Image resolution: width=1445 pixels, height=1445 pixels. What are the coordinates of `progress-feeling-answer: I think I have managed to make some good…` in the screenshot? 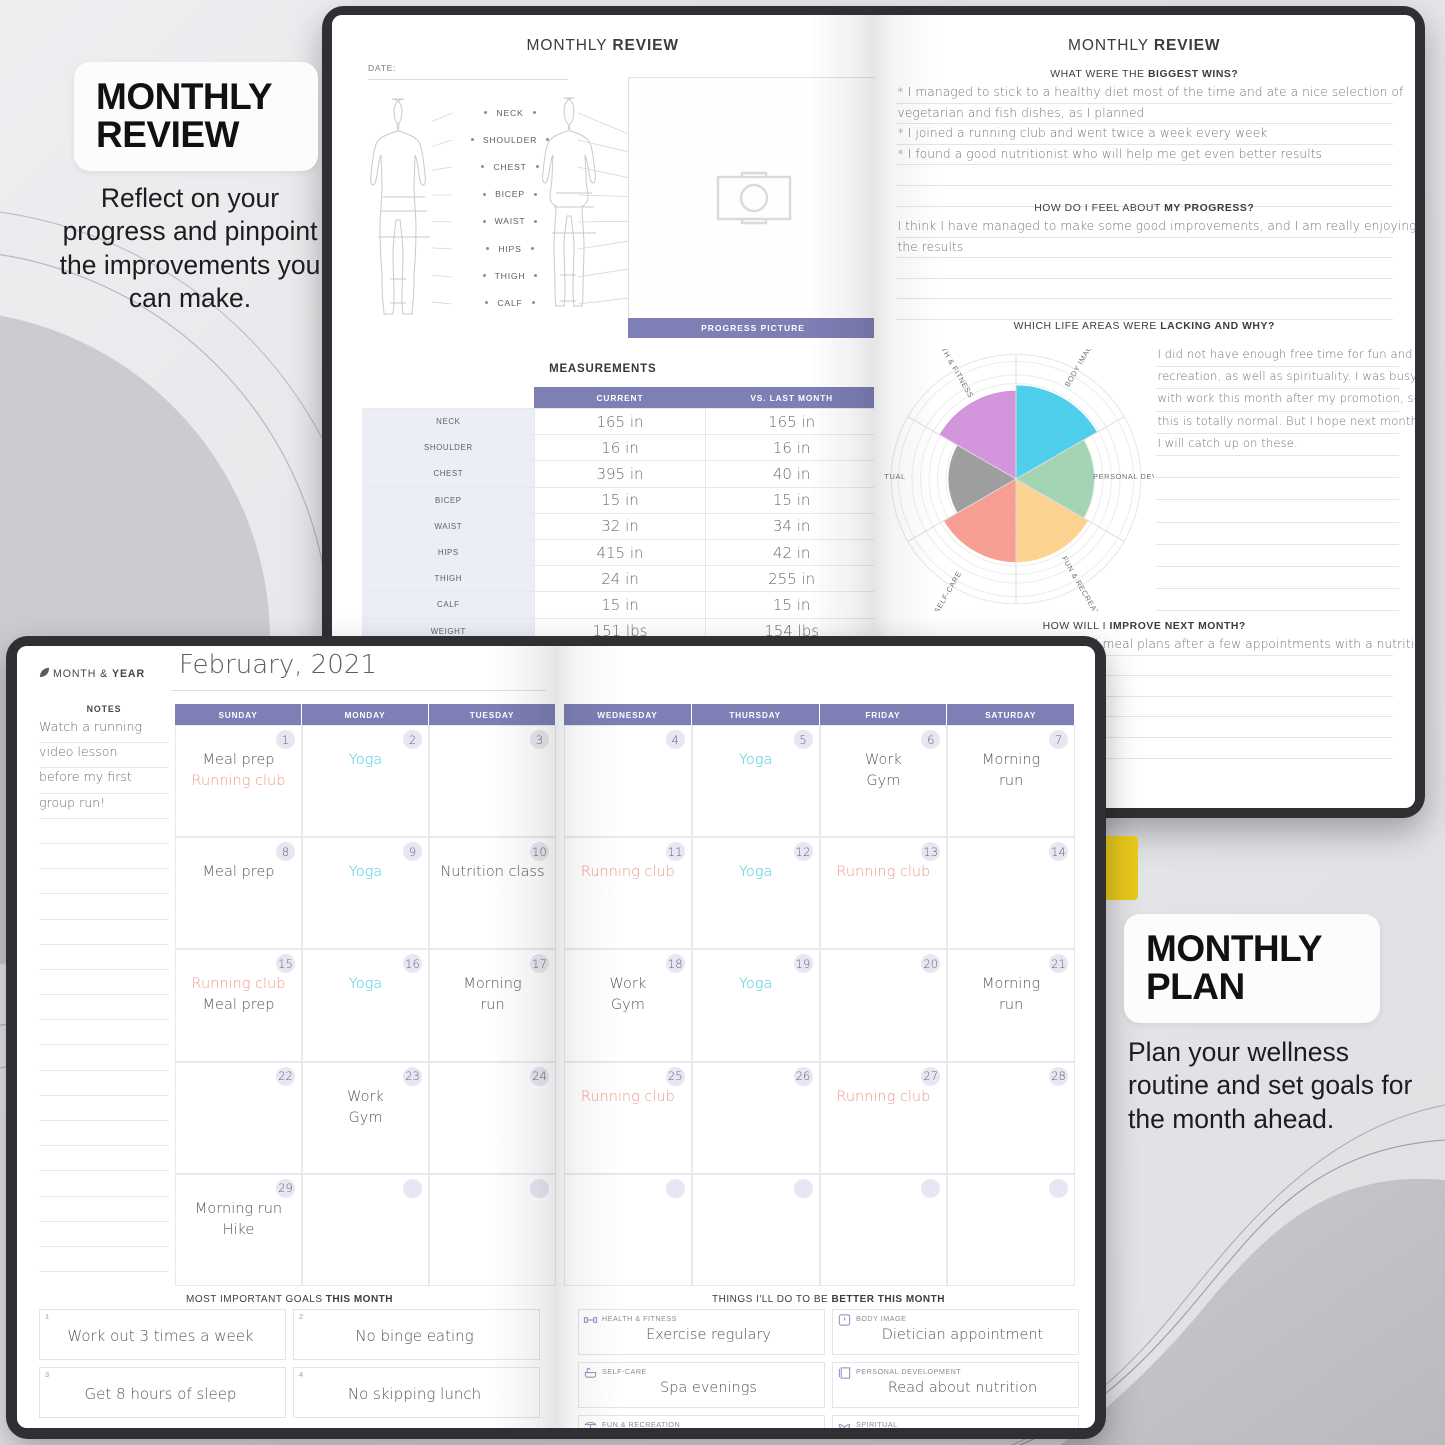 It's located at (1155, 268).